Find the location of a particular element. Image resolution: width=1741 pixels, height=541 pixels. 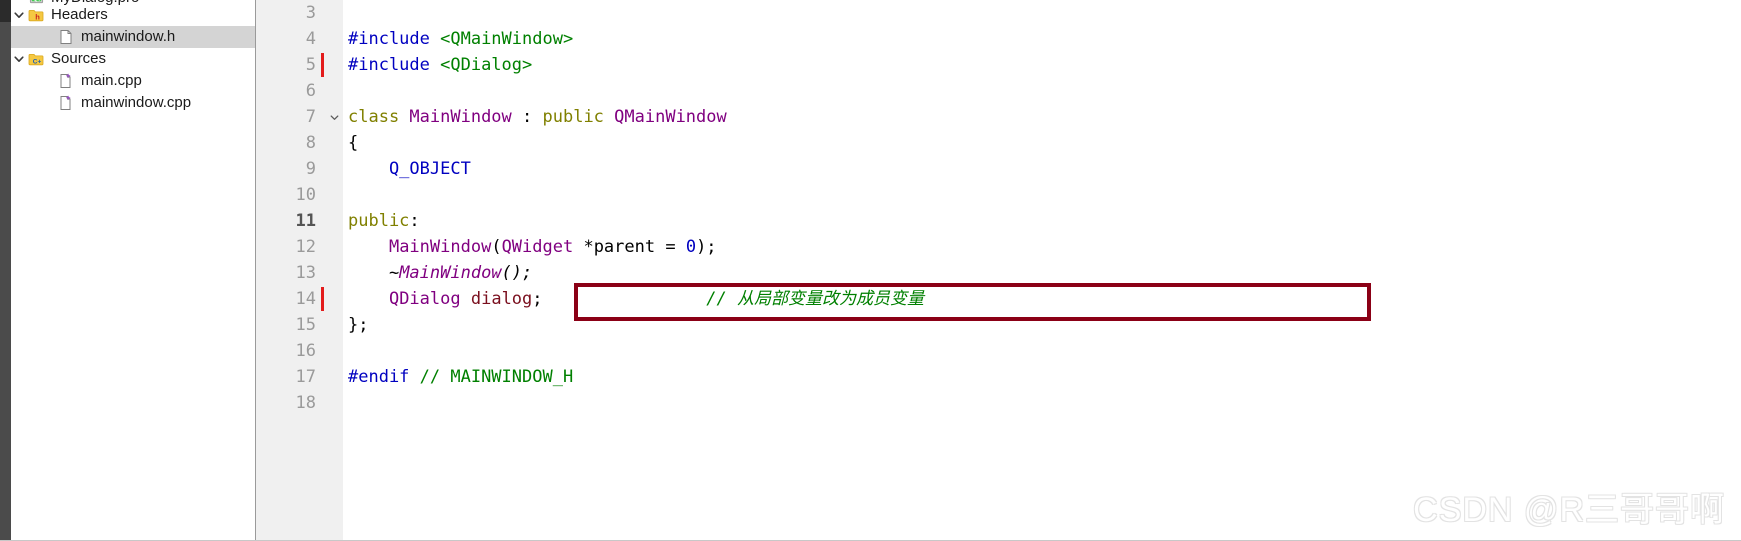

code-token: public is located at coordinates (578, 117).